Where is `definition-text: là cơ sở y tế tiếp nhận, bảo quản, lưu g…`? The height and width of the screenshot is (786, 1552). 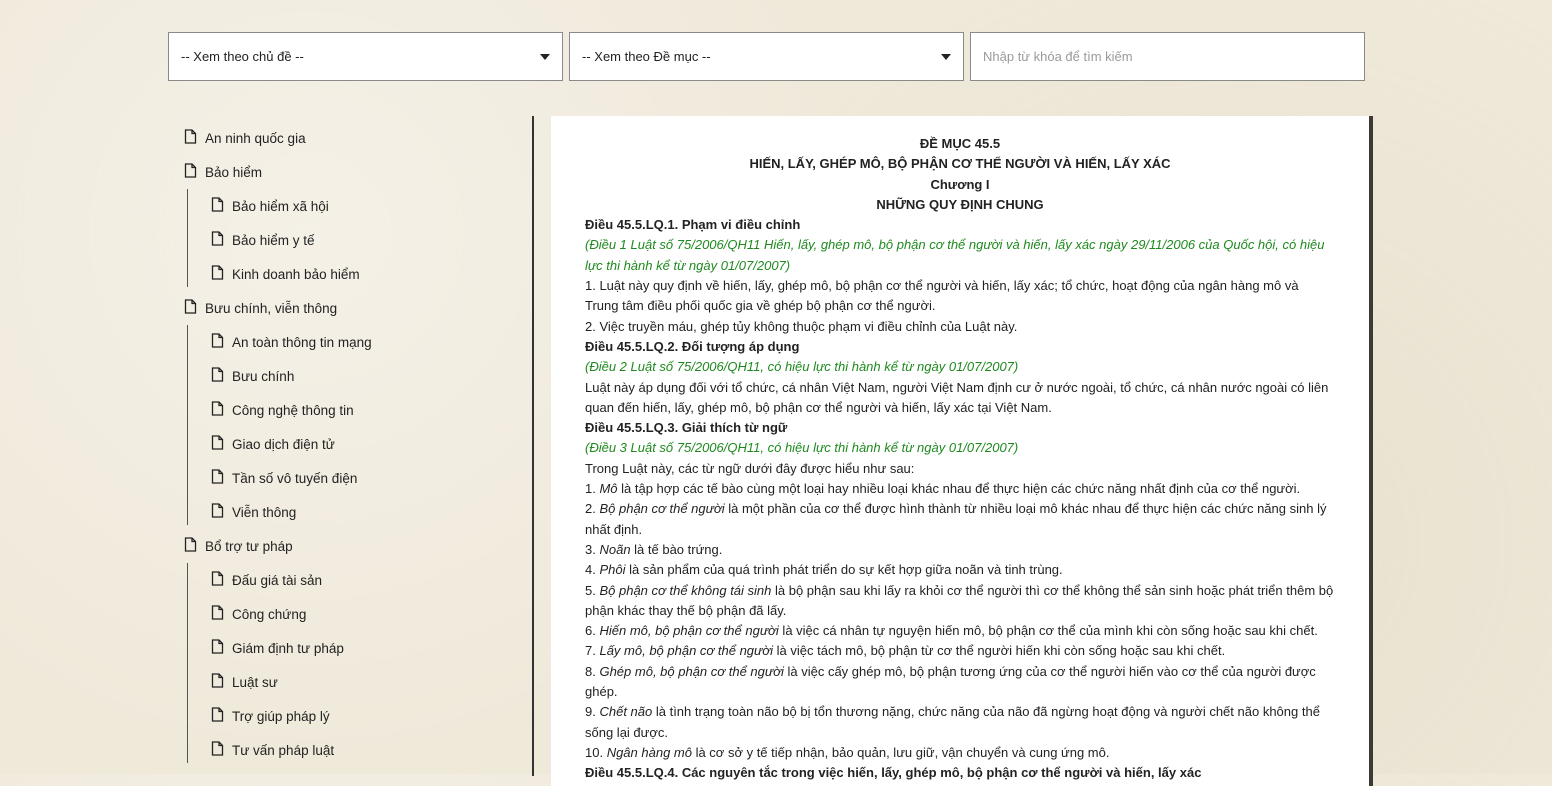 definition-text: là cơ sở y tế tiếp nhận, bảo quản, lưu g… is located at coordinates (900, 752).